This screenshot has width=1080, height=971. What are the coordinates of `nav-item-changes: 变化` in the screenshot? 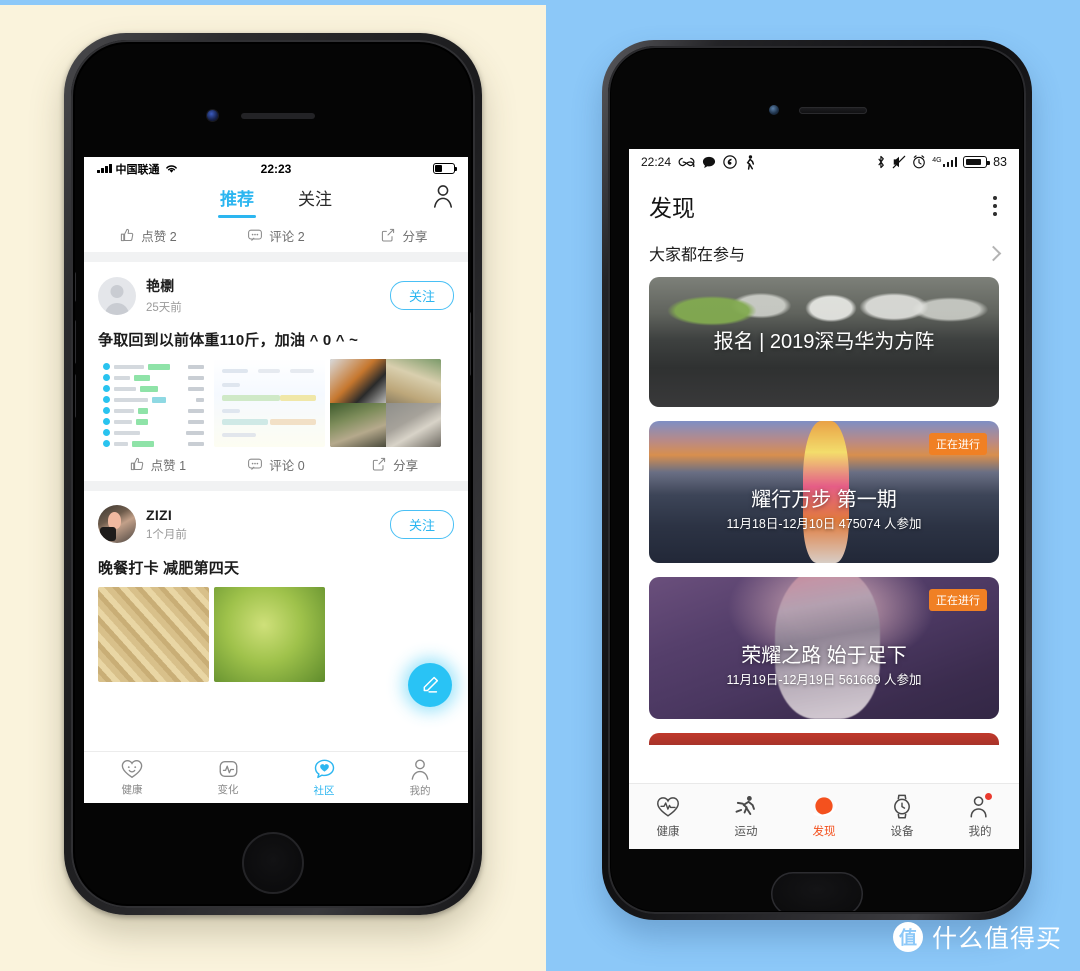 It's located at (228, 777).